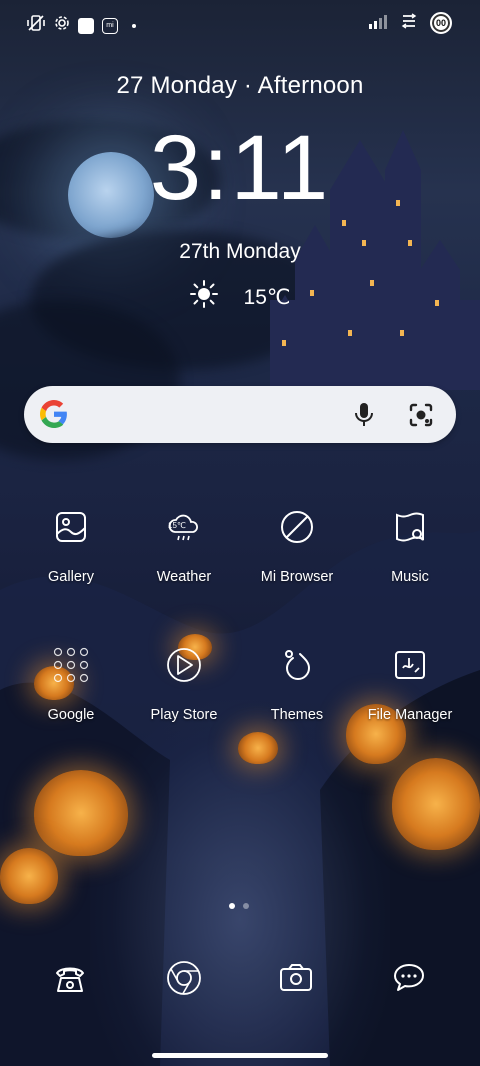 The image size is (480, 1066). I want to click on greeting-text: 27 Monday · Afternoon, so click(240, 85).